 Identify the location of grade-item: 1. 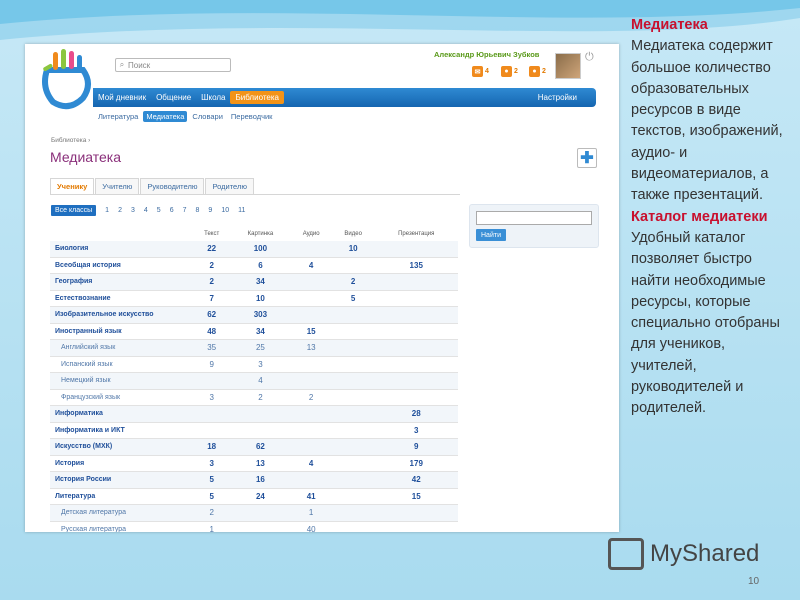
(107, 210).